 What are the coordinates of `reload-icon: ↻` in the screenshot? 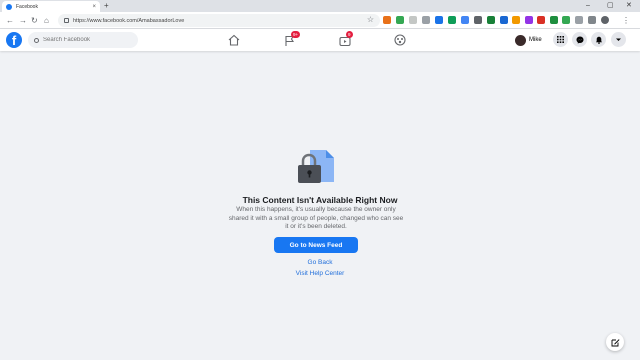 It's located at (34, 20).